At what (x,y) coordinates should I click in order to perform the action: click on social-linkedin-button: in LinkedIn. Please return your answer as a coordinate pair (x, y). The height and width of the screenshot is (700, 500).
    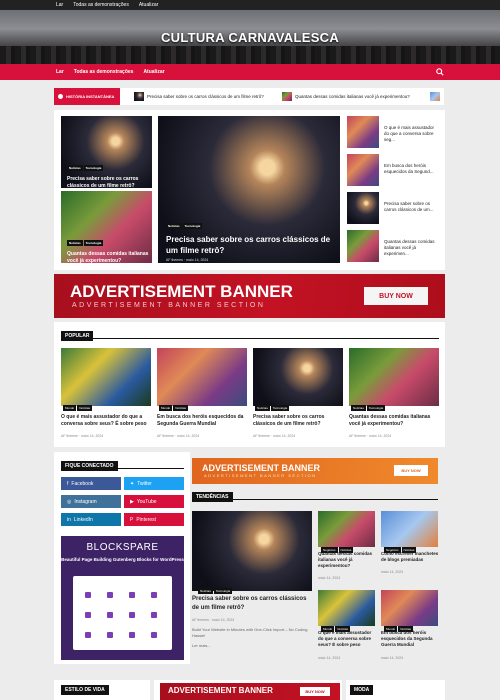
    Looking at the image, I should click on (91, 519).